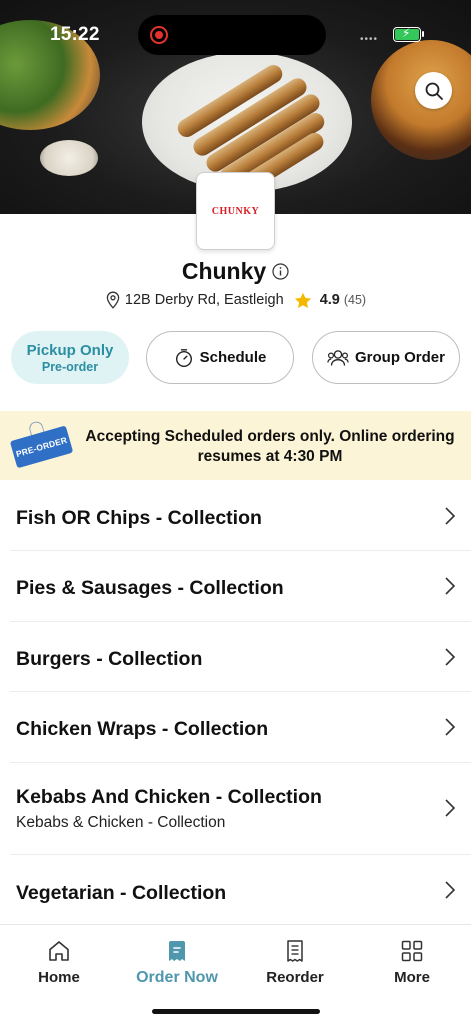 The width and height of the screenshot is (471, 1024). Describe the element at coordinates (338, 357) in the screenshot. I see `group-users-icon` at that location.